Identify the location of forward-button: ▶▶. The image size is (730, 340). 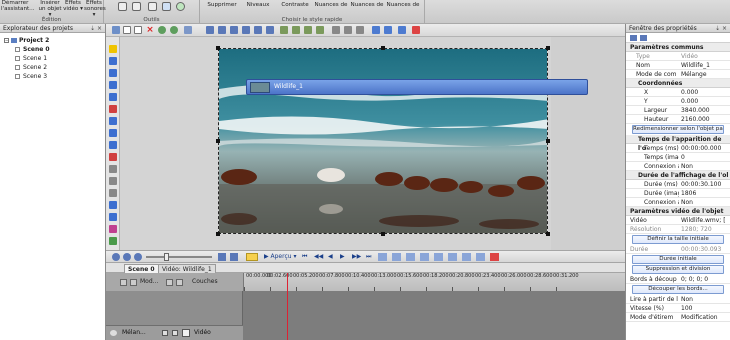
(357, 257).